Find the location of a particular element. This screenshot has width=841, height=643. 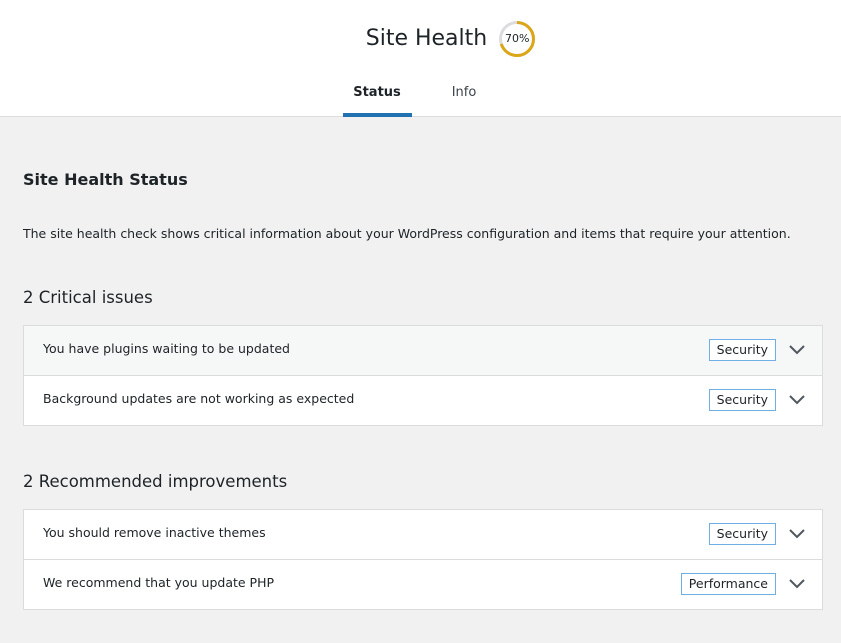

health-score-indicator: 70% is located at coordinates (517, 39).